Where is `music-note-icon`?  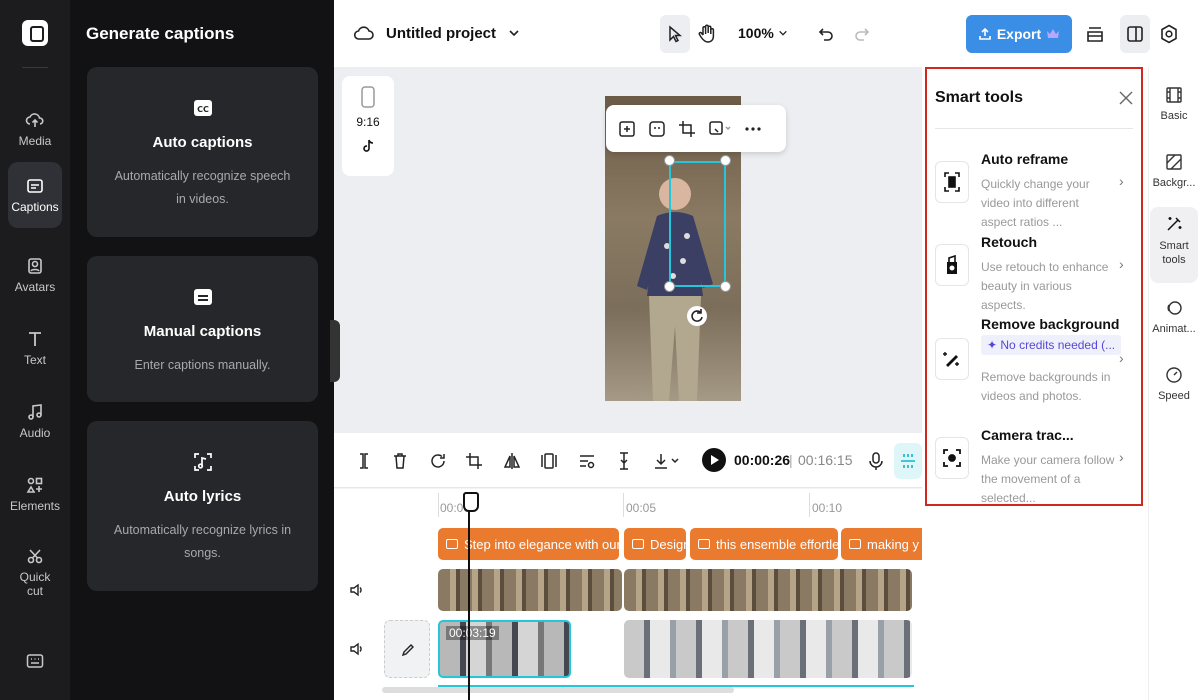
music-note-icon is located at coordinates (35, 412).